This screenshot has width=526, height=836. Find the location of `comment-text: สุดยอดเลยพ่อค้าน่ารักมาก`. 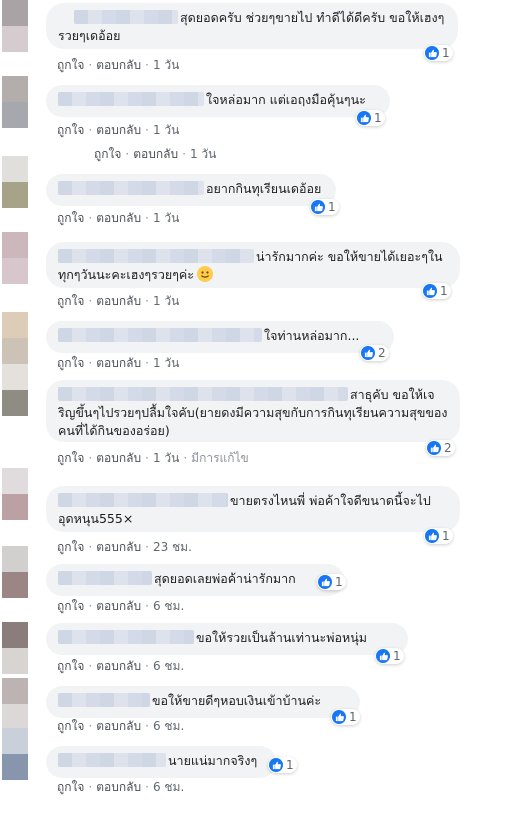

comment-text: สุดยอดเลยพ่อค้าน่ารักมาก is located at coordinates (225, 578).